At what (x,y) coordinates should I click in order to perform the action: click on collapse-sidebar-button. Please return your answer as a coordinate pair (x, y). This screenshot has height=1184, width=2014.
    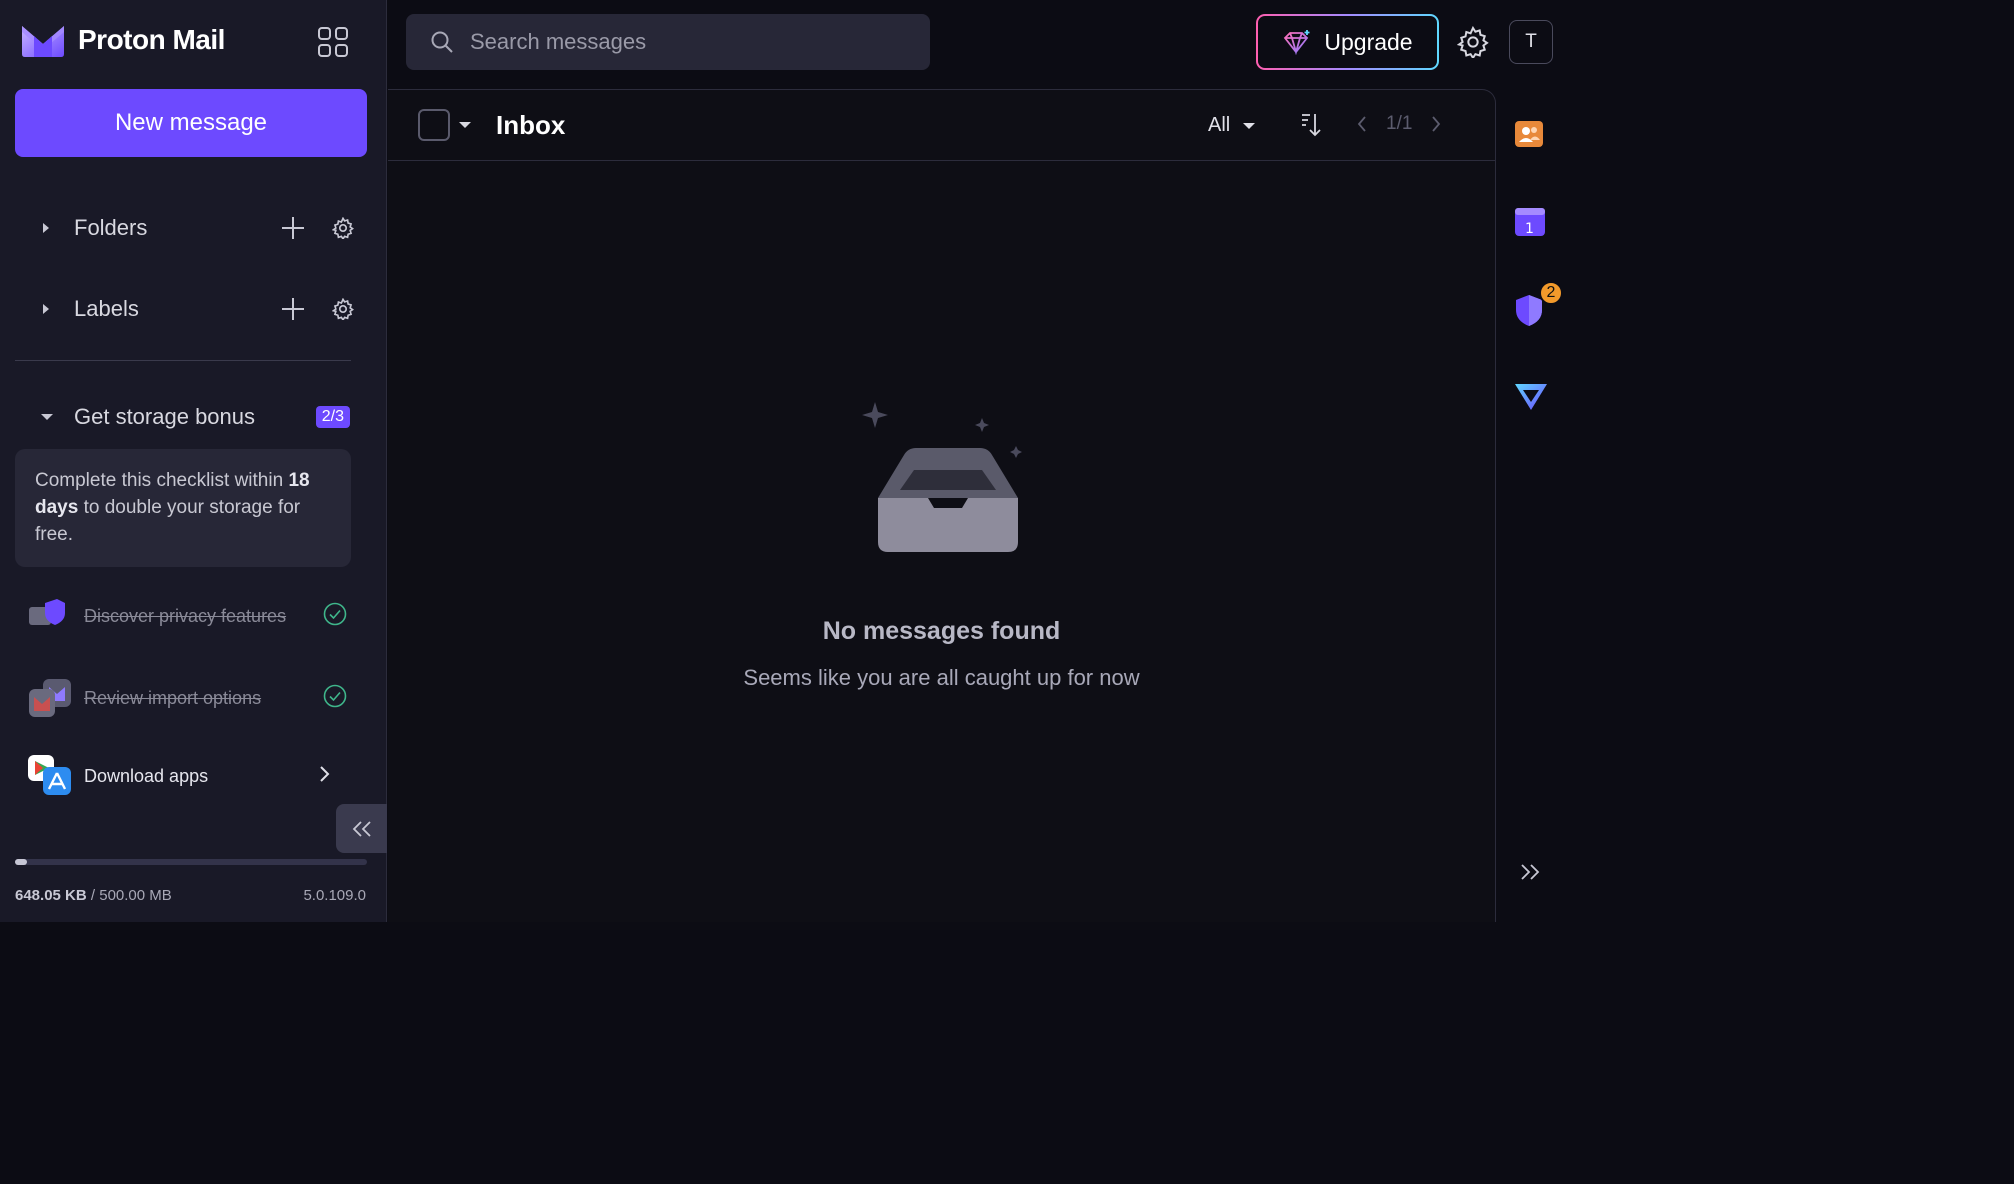
    Looking at the image, I should click on (361, 828).